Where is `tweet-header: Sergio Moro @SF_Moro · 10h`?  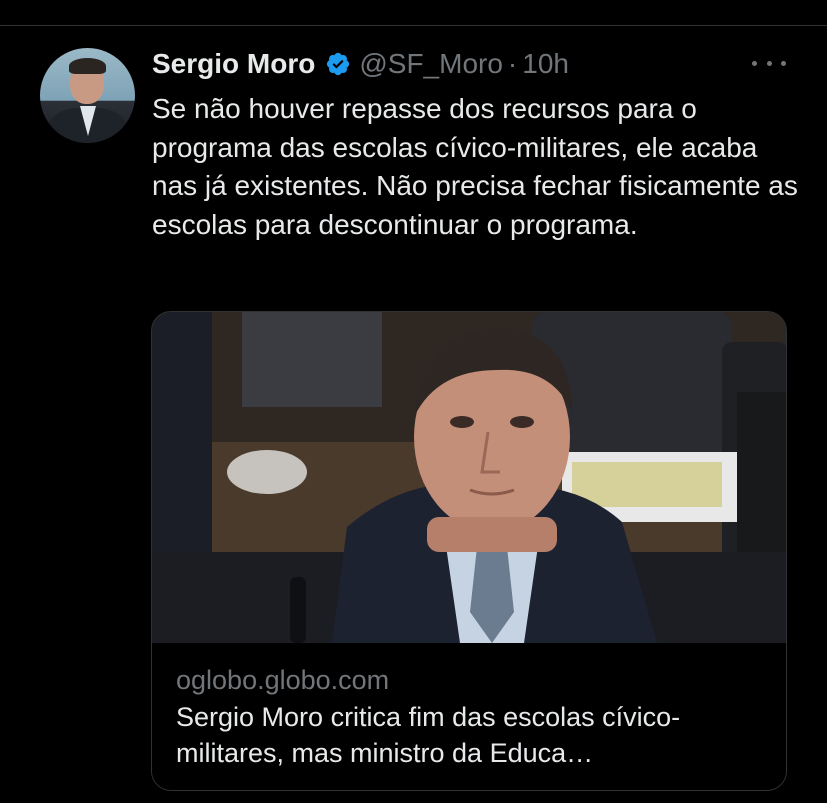
tweet-header: Sergio Moro @SF_Moro · 10h is located at coordinates (360, 64).